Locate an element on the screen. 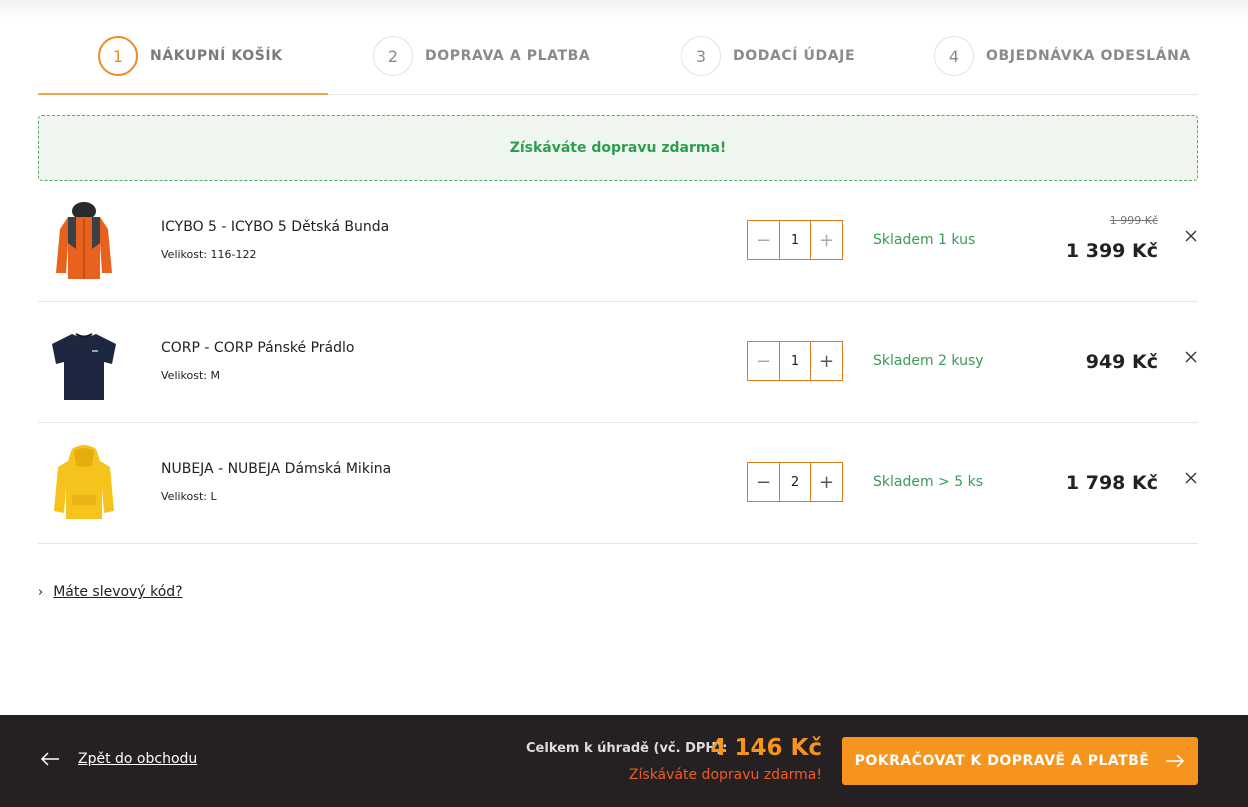  stock-status: Skladem > 5 ks is located at coordinates (928, 482).